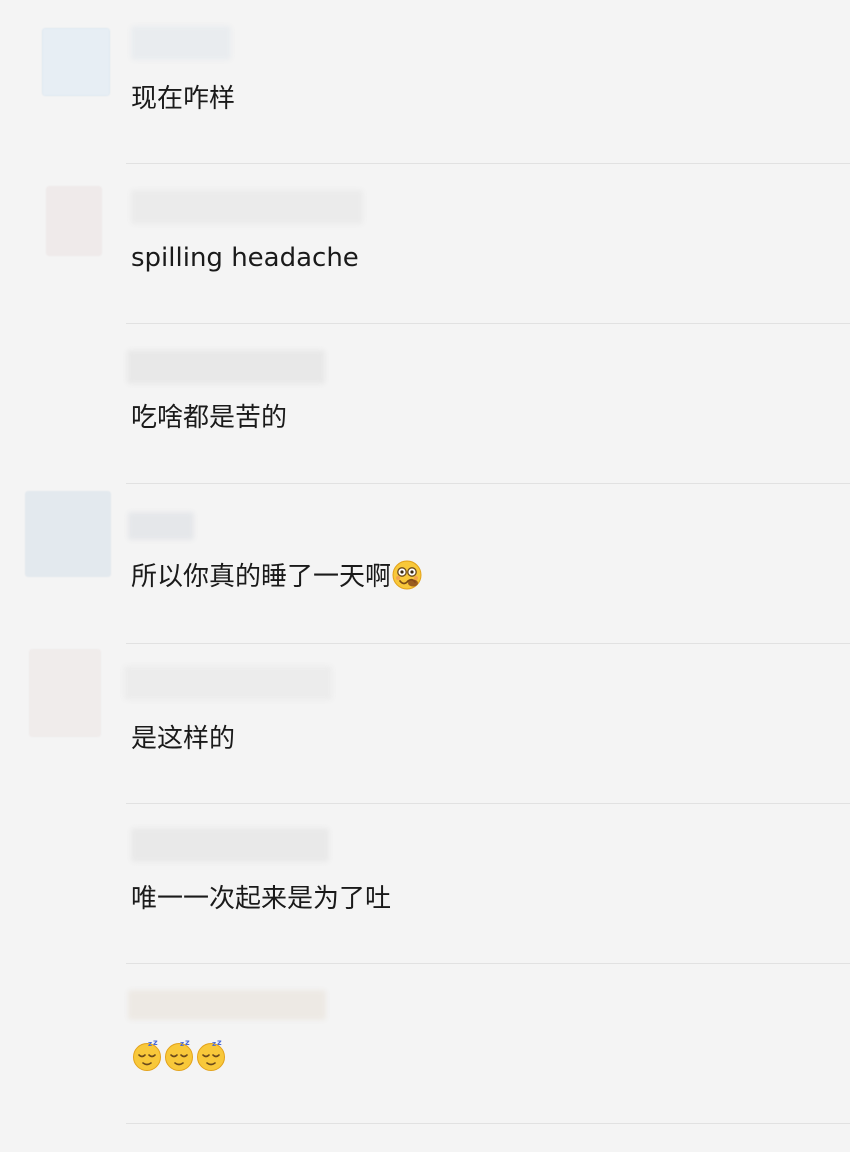 The height and width of the screenshot is (1152, 850). I want to click on comment-item: 是这样的, so click(425, 724).